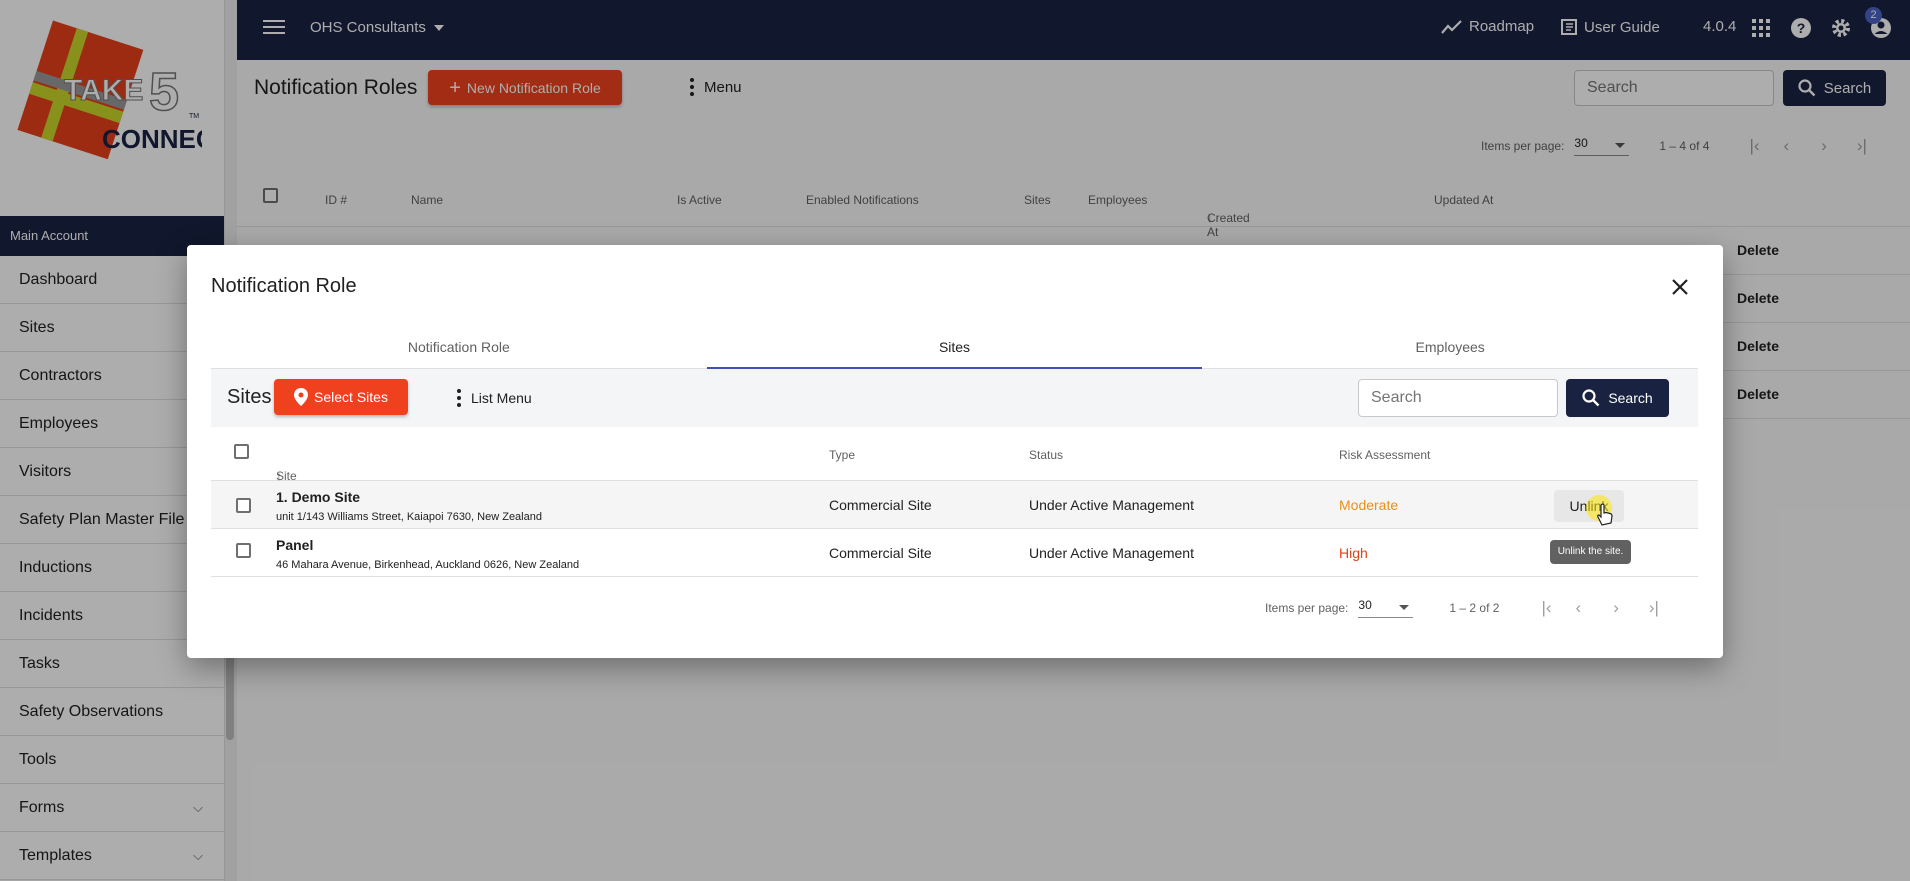 This screenshot has height=881, width=1910. I want to click on first-page-icon: |‹, so click(1546, 608).